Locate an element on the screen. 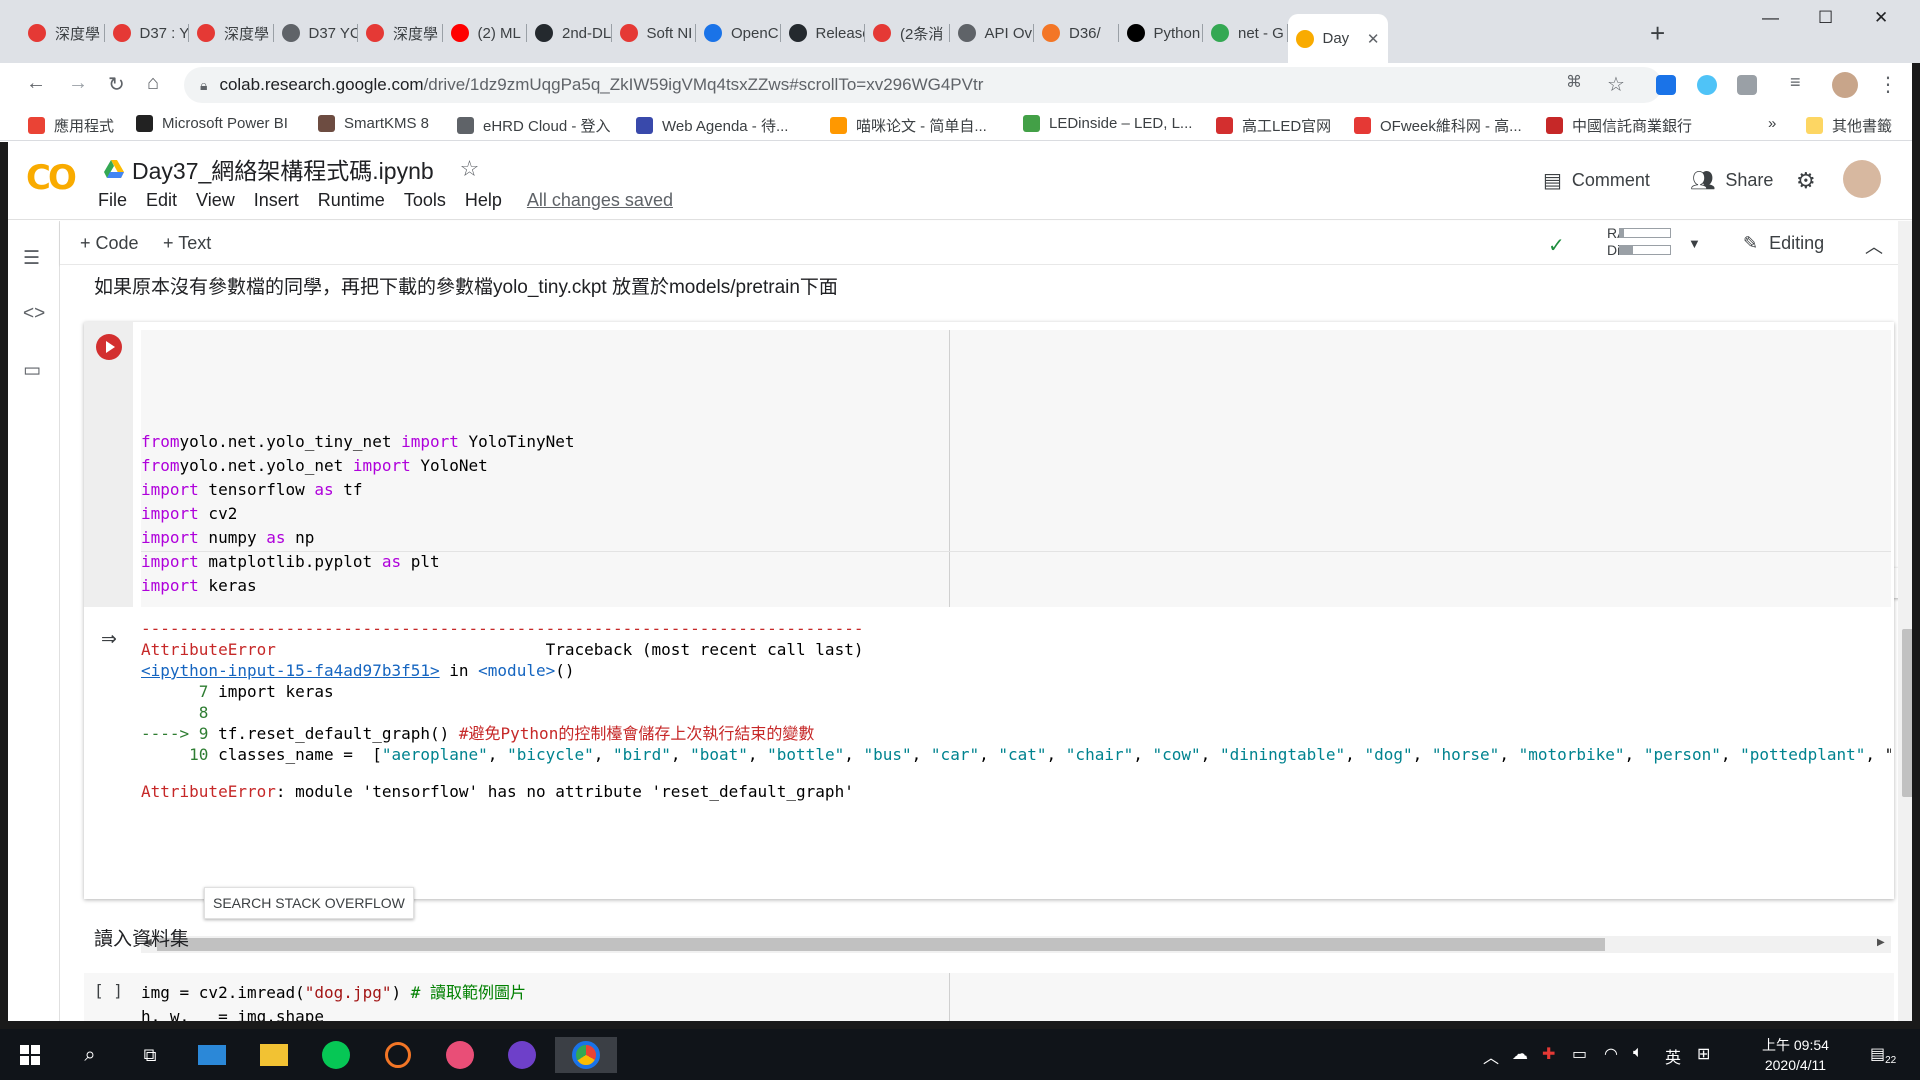 This screenshot has height=1080, width=1920. output-horizontal-scrollbar: ◀ ▶ is located at coordinates (1016, 944).